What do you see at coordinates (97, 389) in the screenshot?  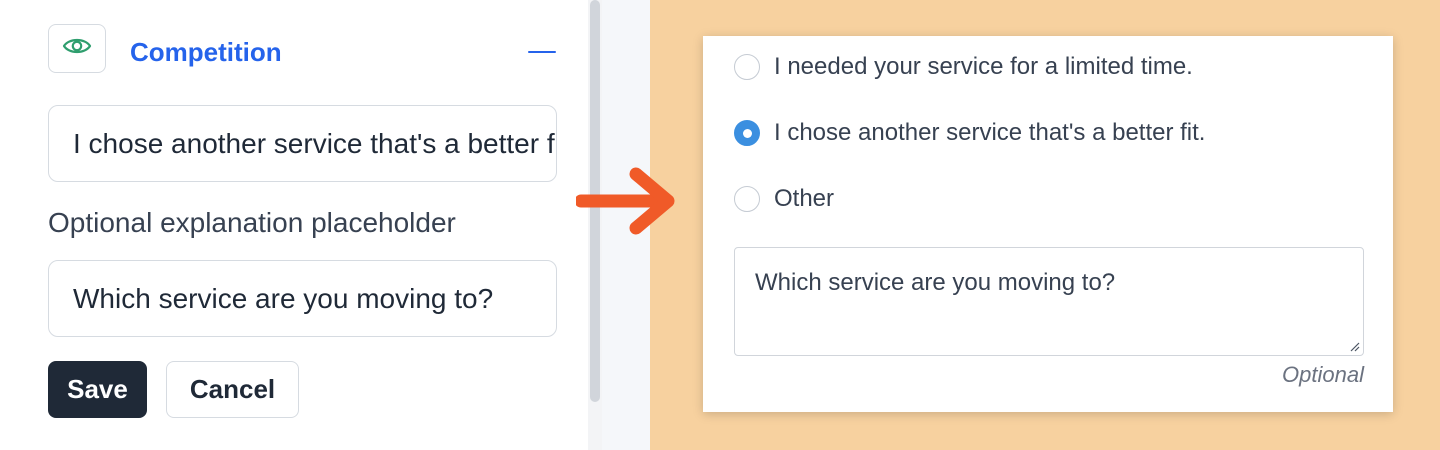 I see `save-button: Save` at bounding box center [97, 389].